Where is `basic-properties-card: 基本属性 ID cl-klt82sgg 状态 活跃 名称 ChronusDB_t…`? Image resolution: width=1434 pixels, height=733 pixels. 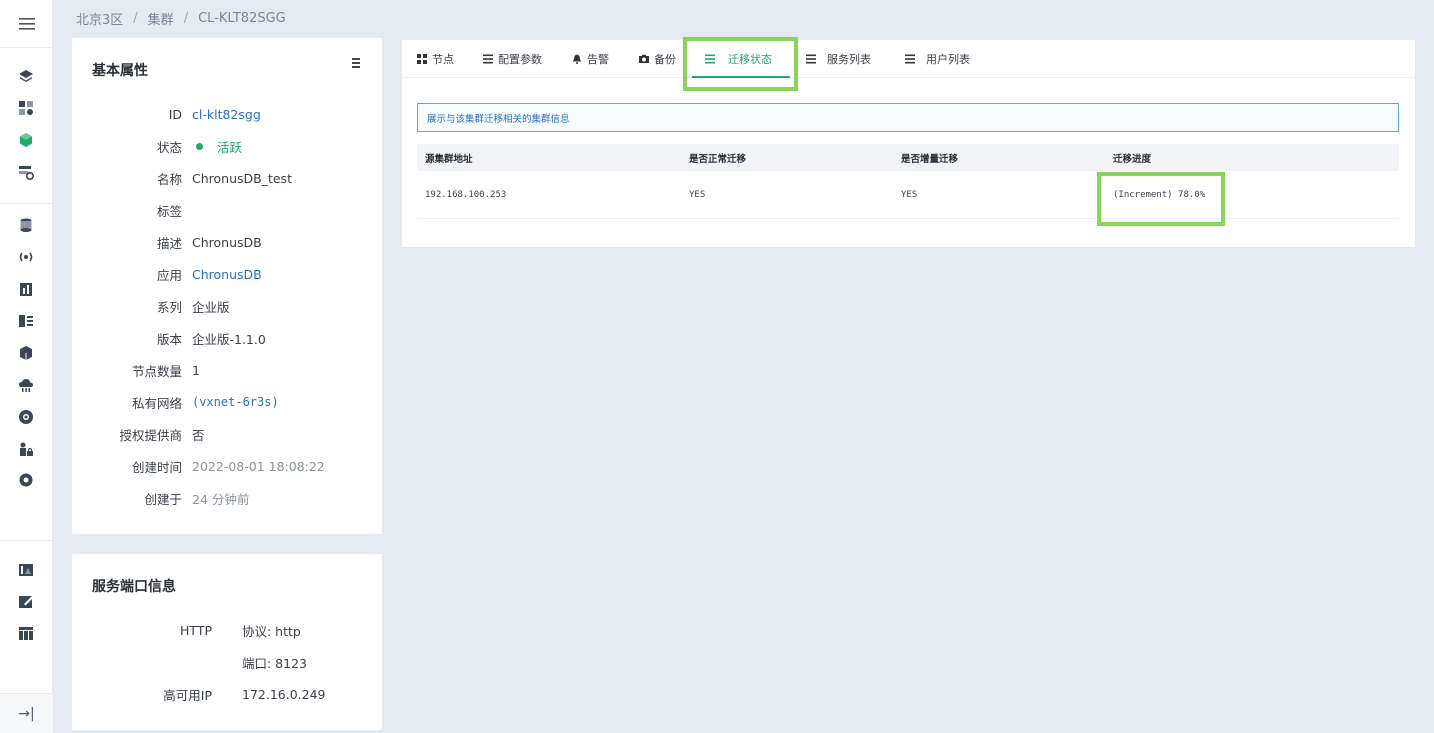
basic-properties-card: 基本属性 ID cl-klt82sgg 状态 活跃 名称 ChronusDB_t… is located at coordinates (227, 286).